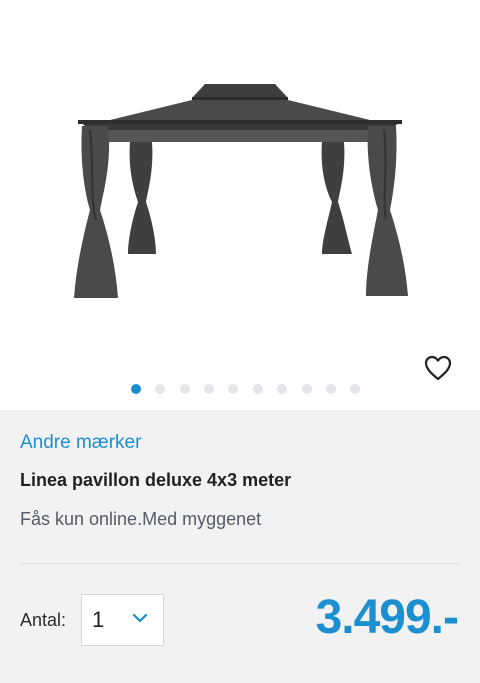  I want to click on divider, so click(240, 563).